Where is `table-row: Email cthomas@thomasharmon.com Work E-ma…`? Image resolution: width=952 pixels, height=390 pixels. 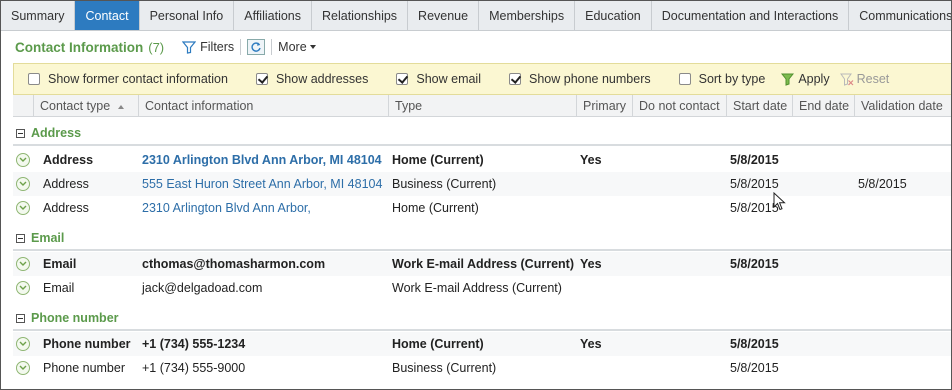
table-row: Email cthomas@thomasharmon.com Work E-ma… is located at coordinates (482, 264).